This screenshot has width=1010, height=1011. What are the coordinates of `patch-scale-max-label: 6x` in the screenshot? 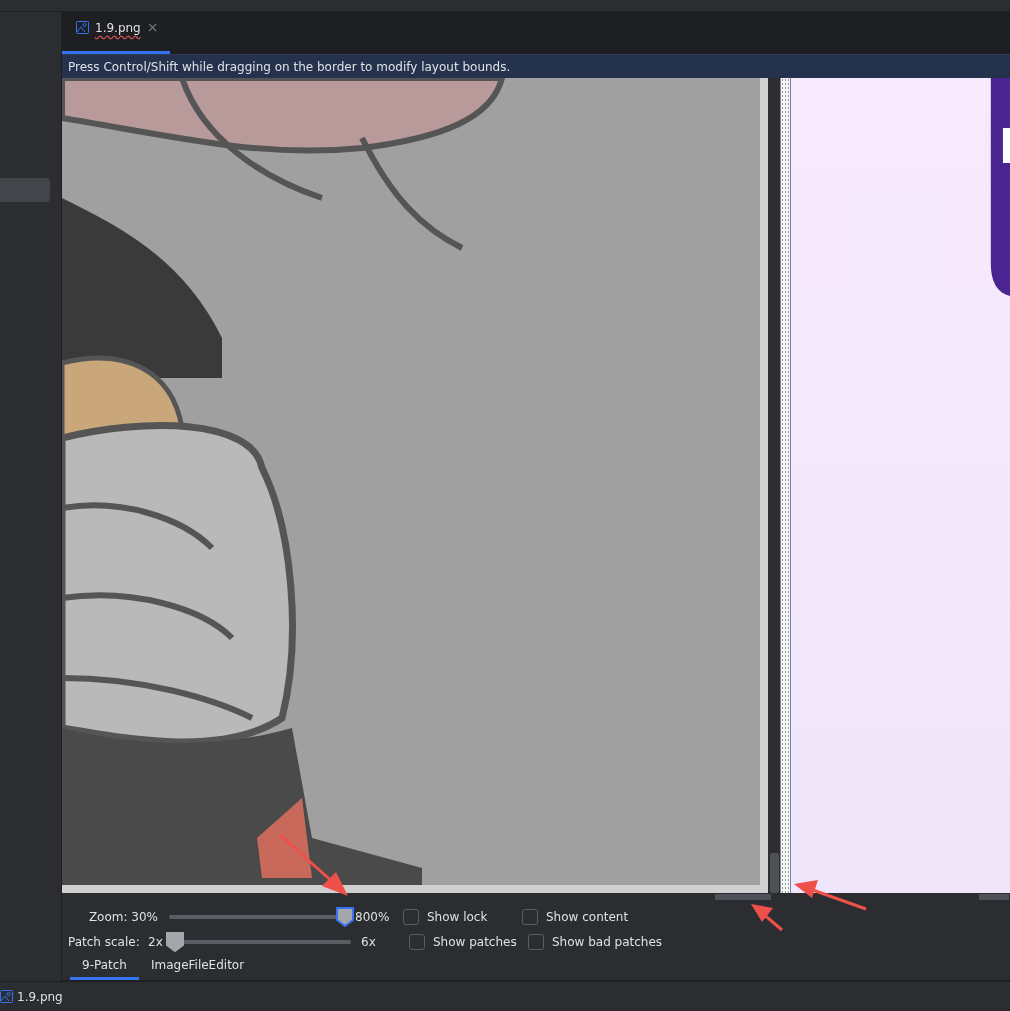 It's located at (369, 942).